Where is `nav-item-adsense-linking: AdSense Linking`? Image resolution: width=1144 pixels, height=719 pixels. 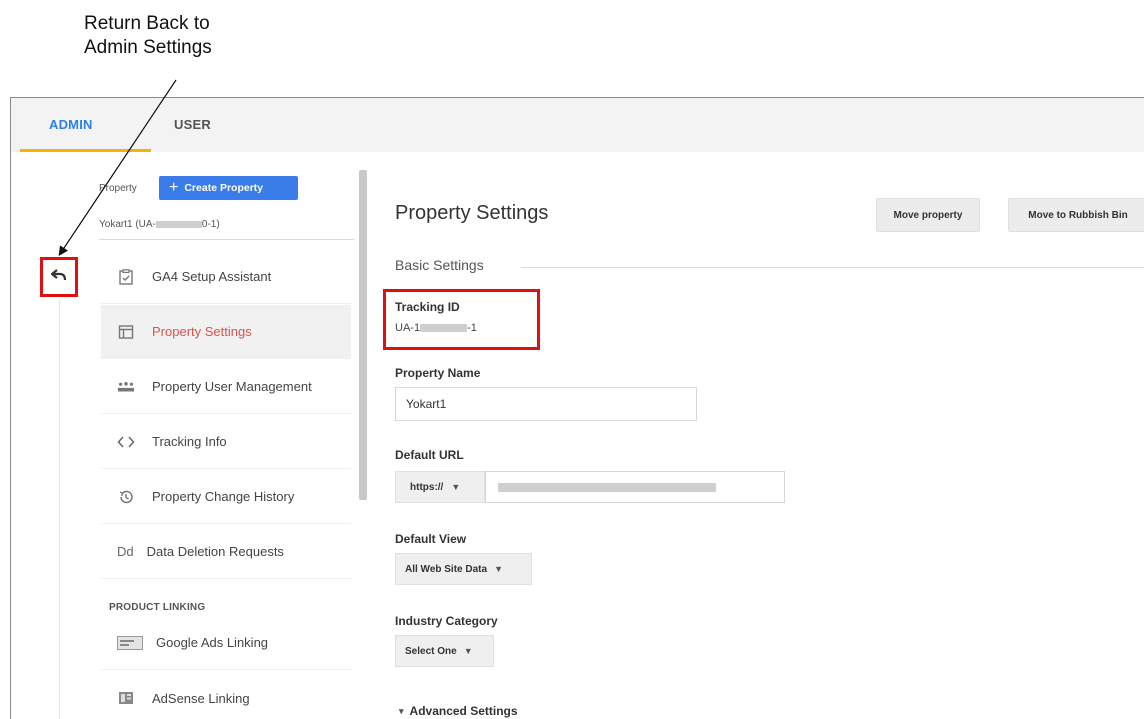 nav-item-adsense-linking: AdSense Linking is located at coordinates (226, 695).